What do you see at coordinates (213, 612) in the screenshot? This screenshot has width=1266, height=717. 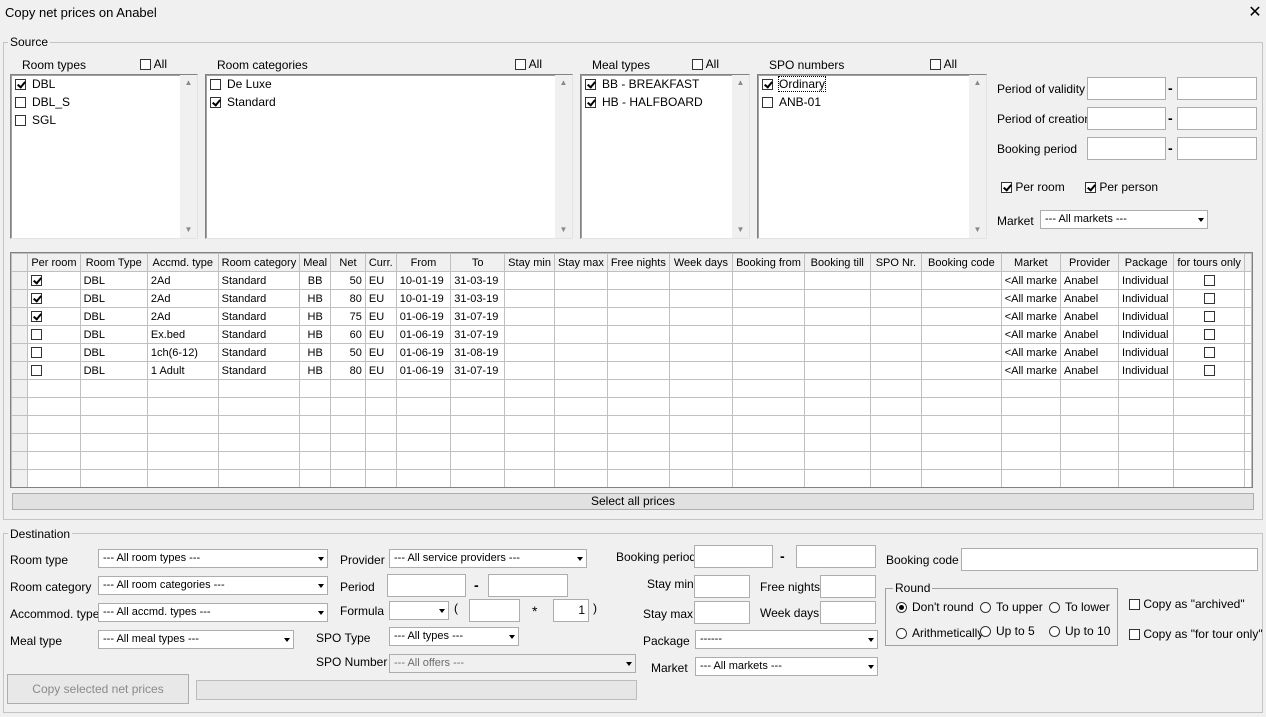 I see `dest-accommod-type-select: --- All accmd. types ---` at bounding box center [213, 612].